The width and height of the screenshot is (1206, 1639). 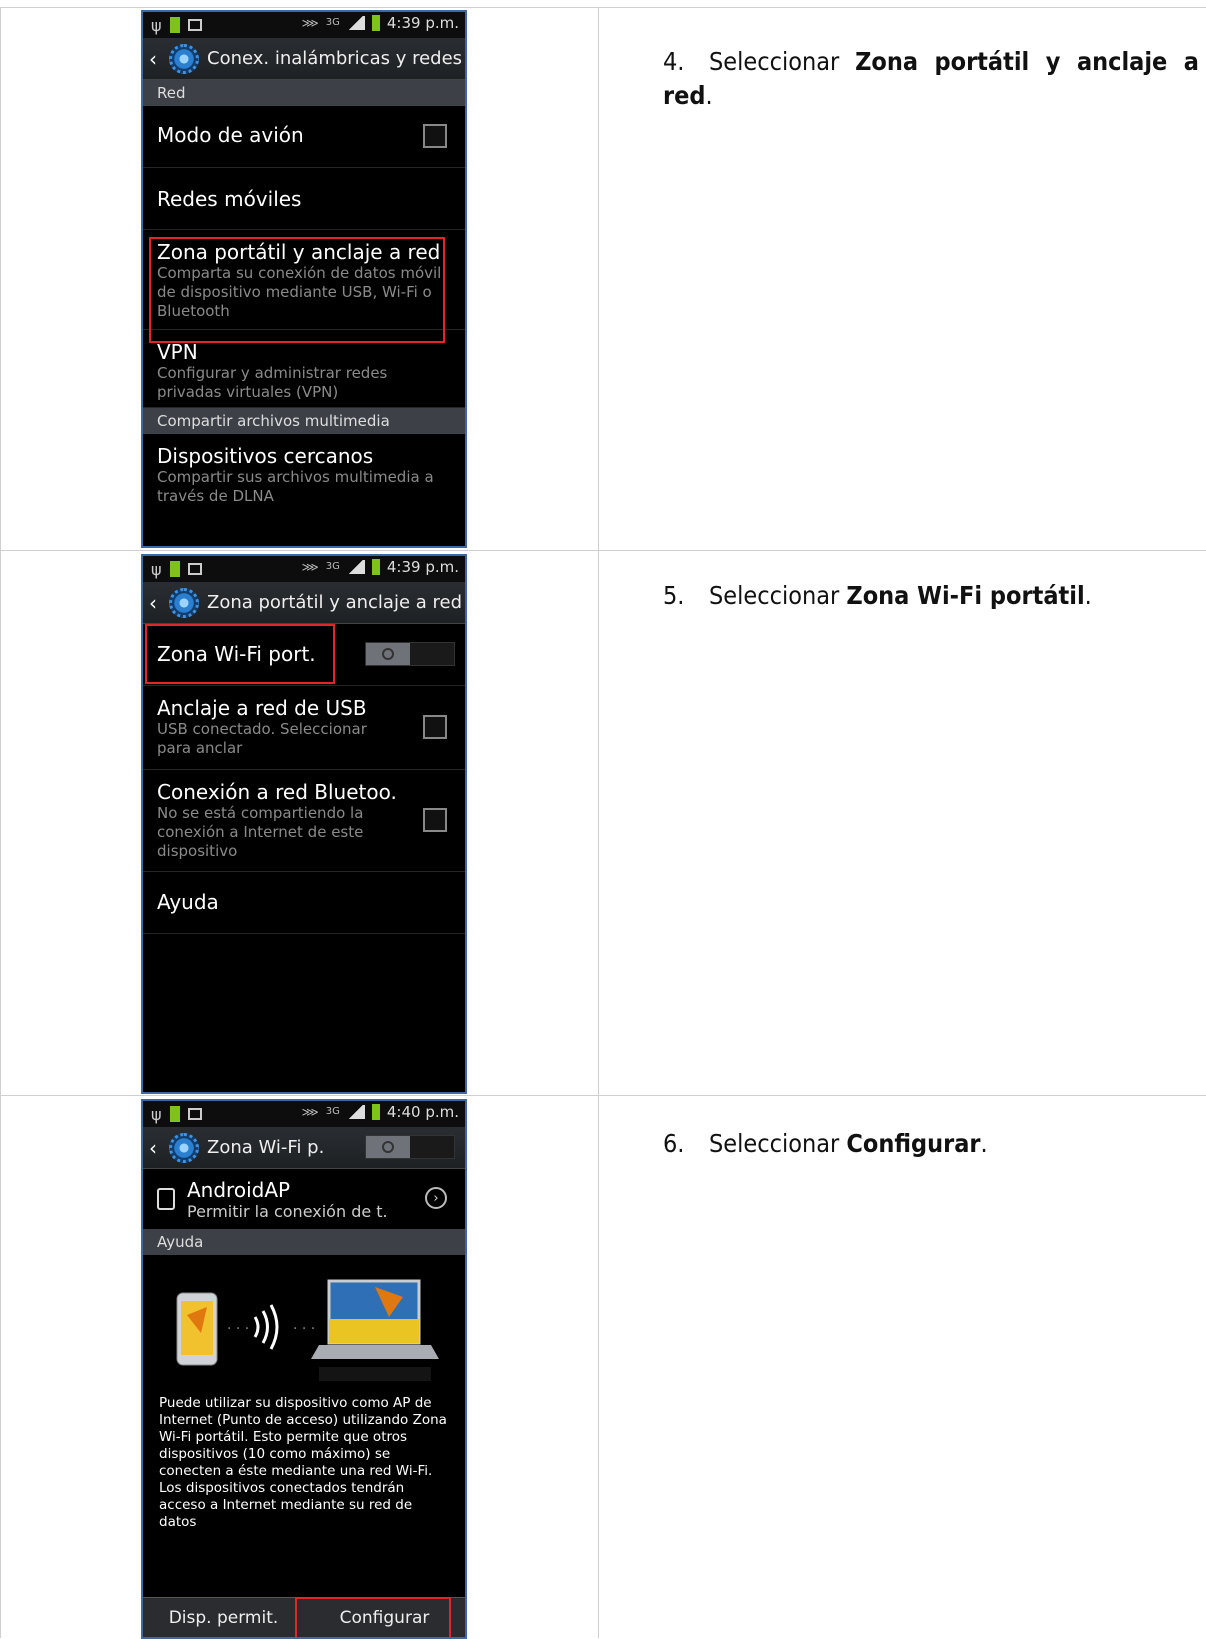 What do you see at coordinates (304, 1242) in the screenshot?
I see `section-header-help: Ayuda` at bounding box center [304, 1242].